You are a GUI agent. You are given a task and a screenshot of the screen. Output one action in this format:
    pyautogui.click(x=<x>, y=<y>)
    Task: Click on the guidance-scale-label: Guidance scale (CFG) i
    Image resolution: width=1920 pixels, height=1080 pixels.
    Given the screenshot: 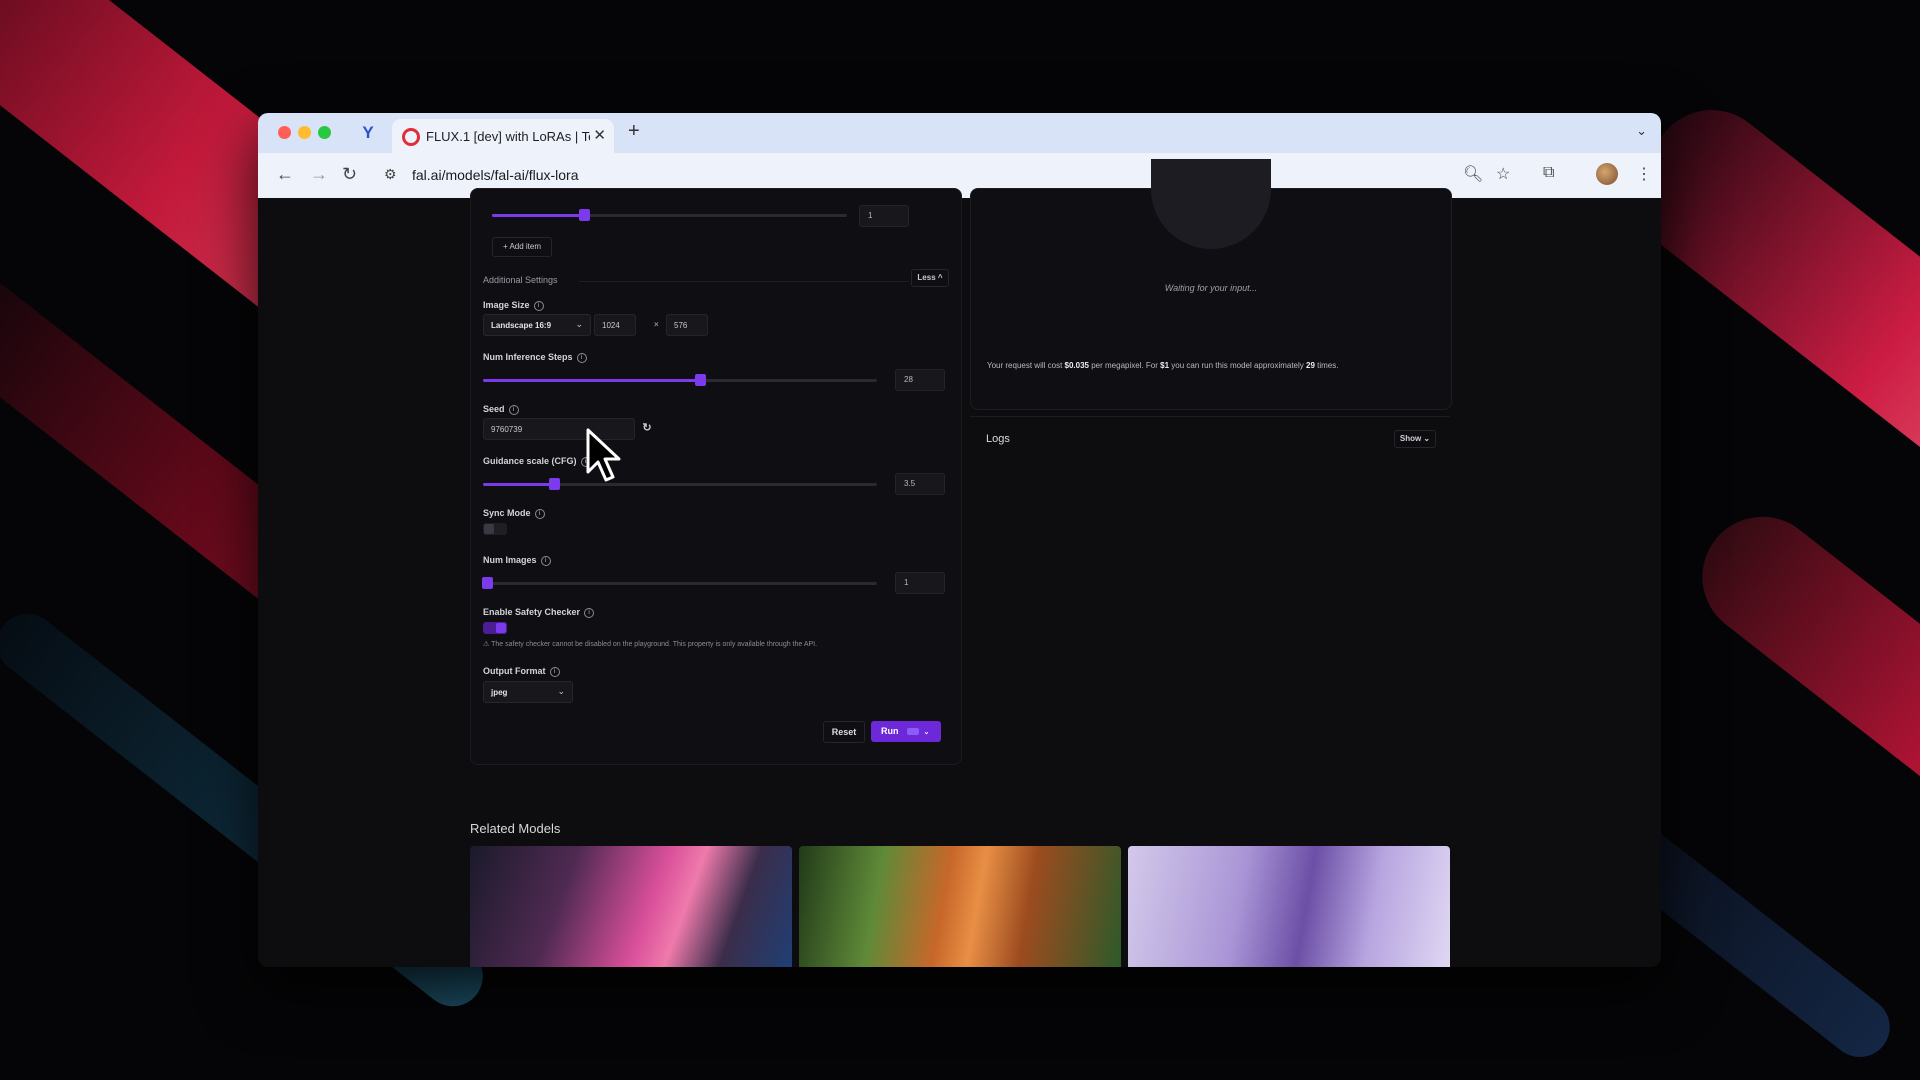 What is the action you would take?
    pyautogui.click(x=537, y=461)
    